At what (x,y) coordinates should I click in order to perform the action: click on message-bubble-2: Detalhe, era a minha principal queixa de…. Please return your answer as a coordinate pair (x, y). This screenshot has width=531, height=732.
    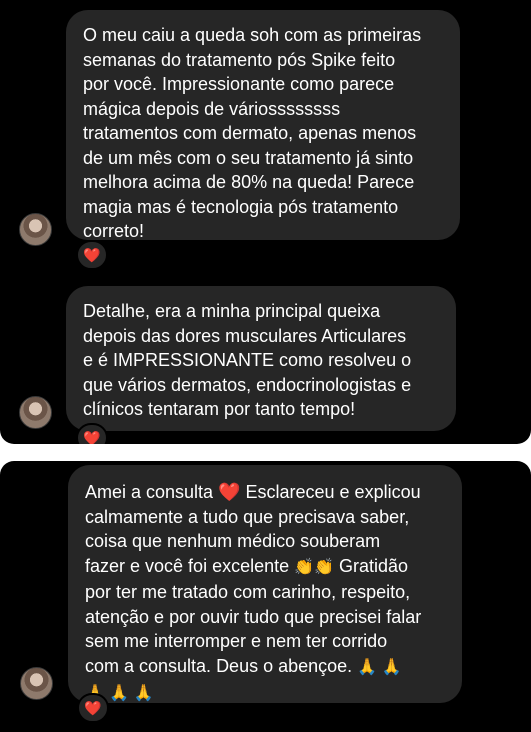
    Looking at the image, I should click on (261, 358).